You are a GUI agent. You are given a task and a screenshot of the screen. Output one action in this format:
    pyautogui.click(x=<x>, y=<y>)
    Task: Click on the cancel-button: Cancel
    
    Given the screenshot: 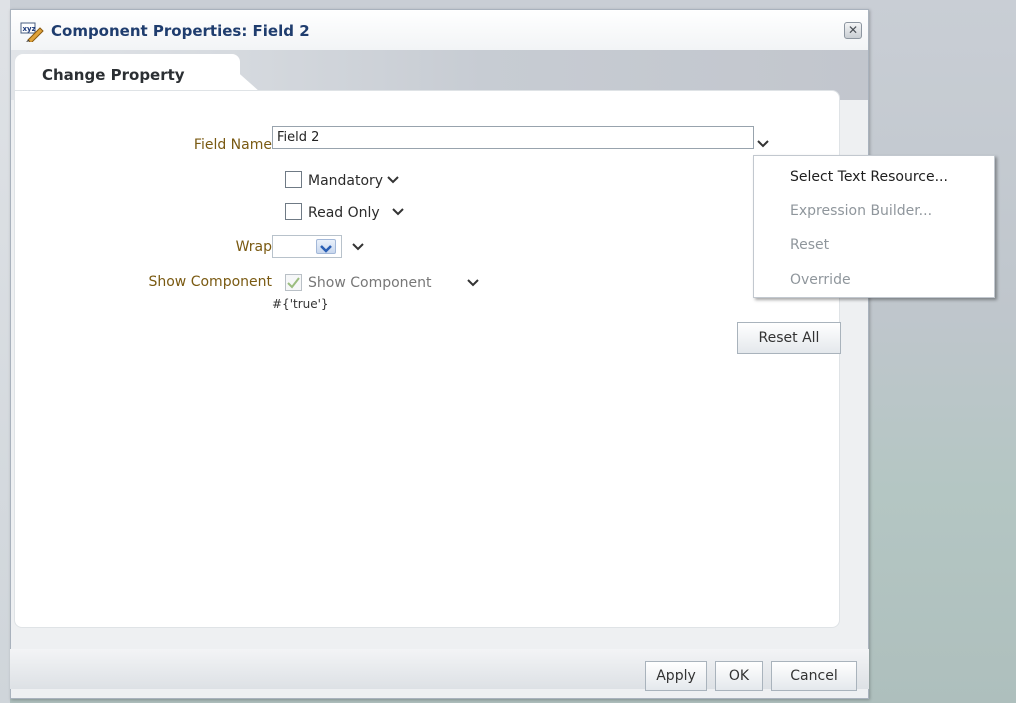 What is the action you would take?
    pyautogui.click(x=814, y=676)
    